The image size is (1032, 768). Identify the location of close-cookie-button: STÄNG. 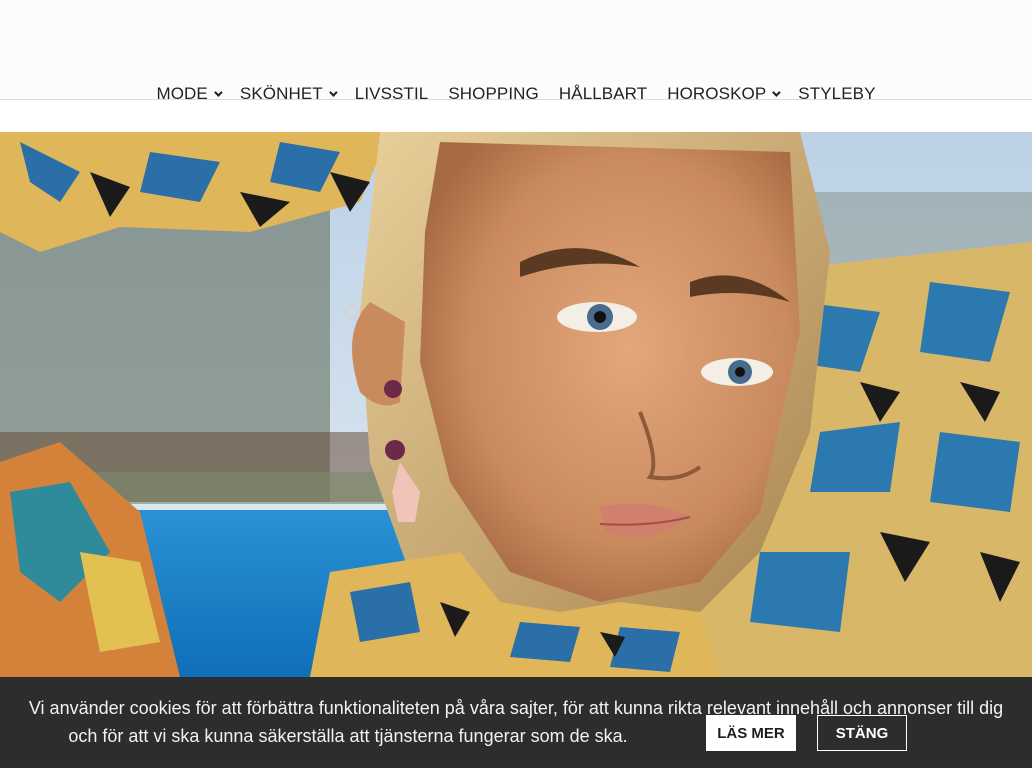
(862, 733).